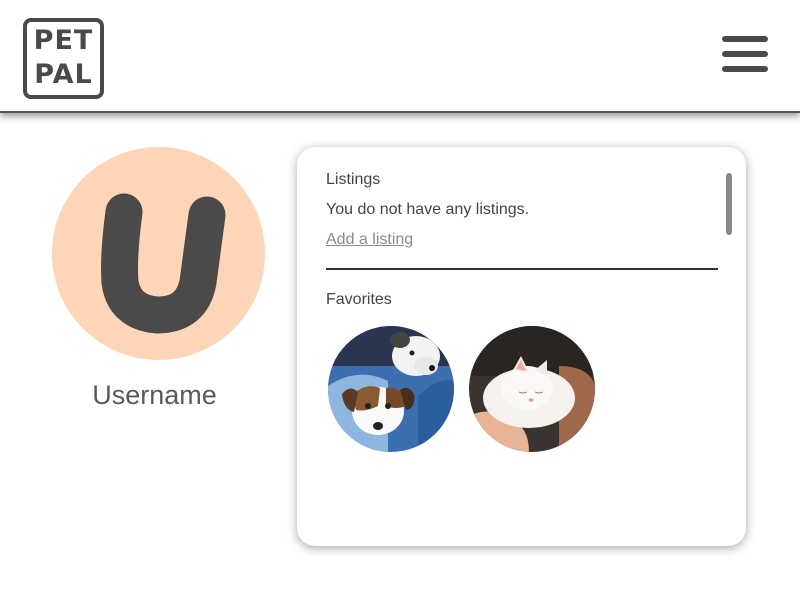 This screenshot has height=600, width=800. I want to click on avatar-letter-icon, so click(163, 263).